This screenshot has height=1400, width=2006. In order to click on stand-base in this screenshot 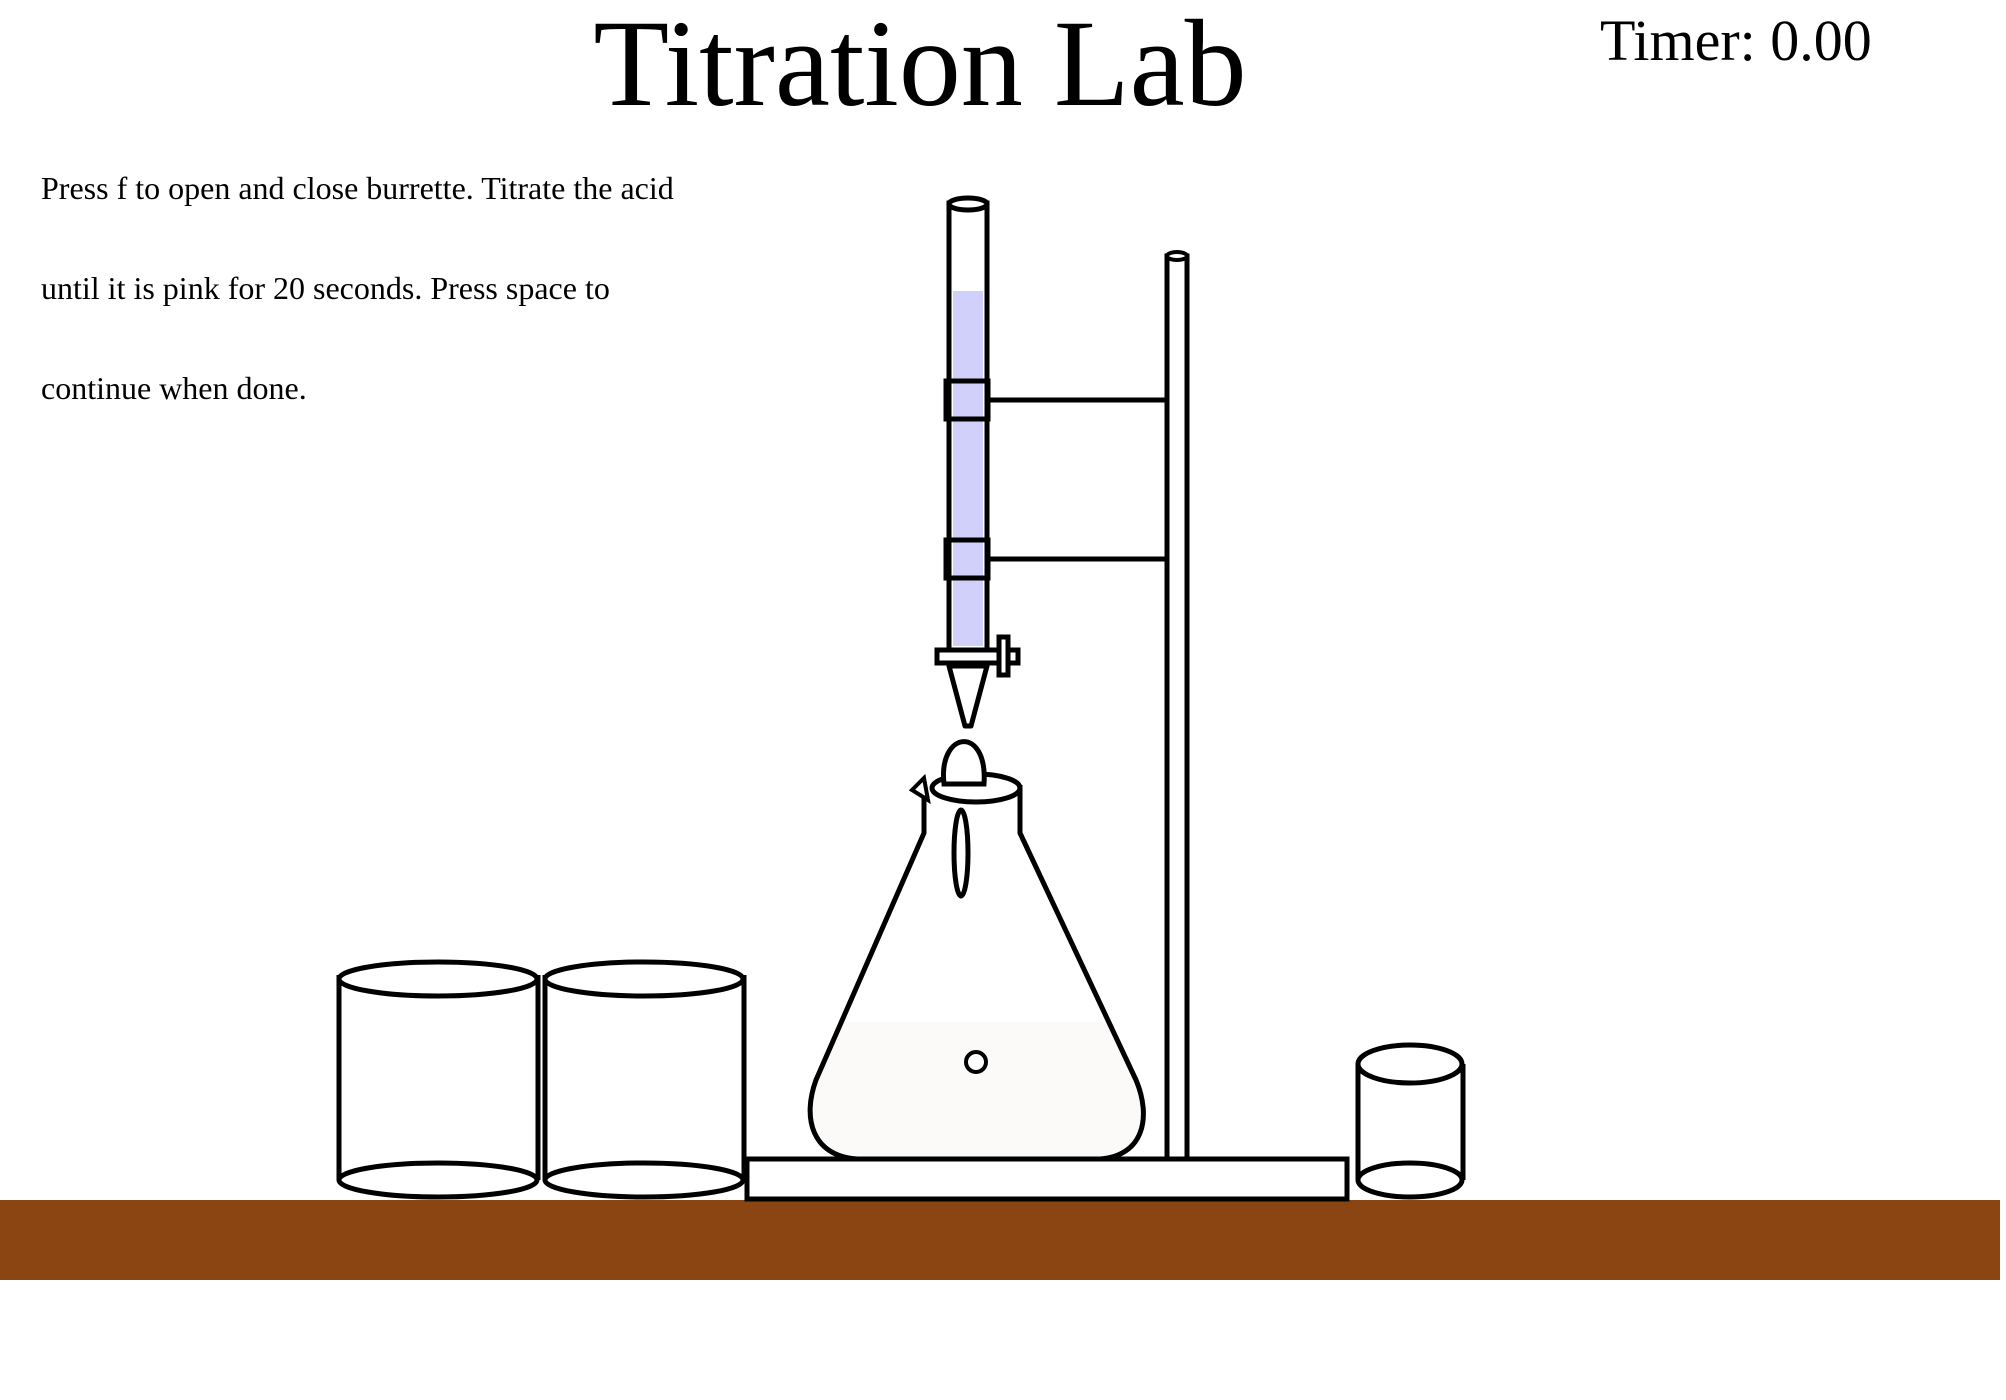, I will do `click(1047, 1179)`.